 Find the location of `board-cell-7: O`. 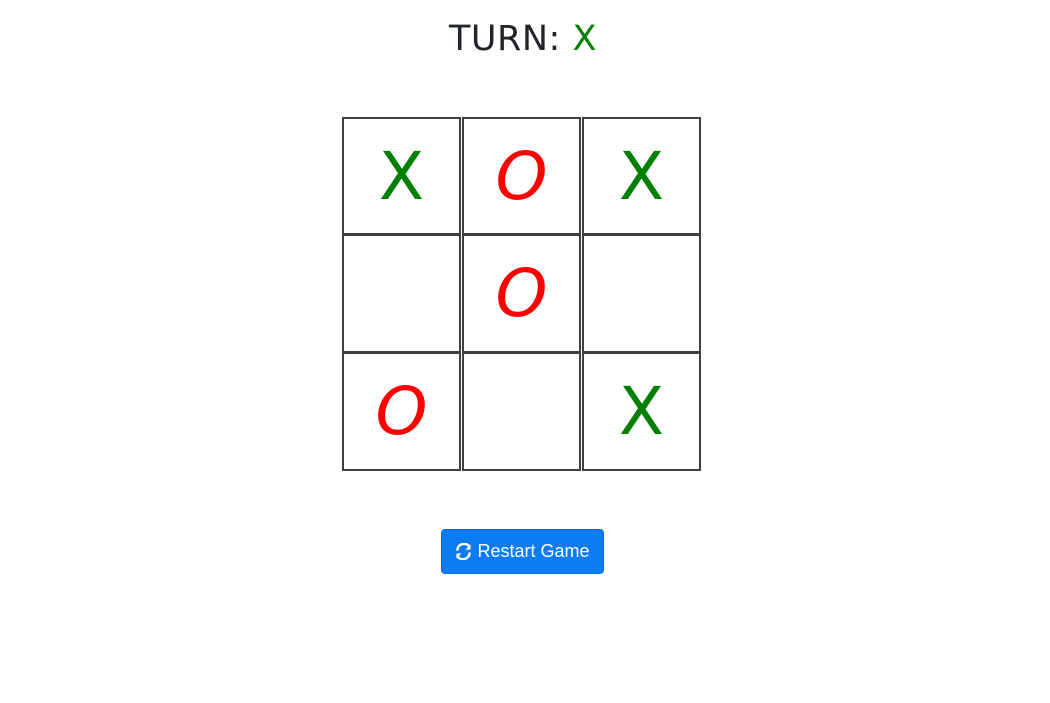

board-cell-7: O is located at coordinates (401, 412).